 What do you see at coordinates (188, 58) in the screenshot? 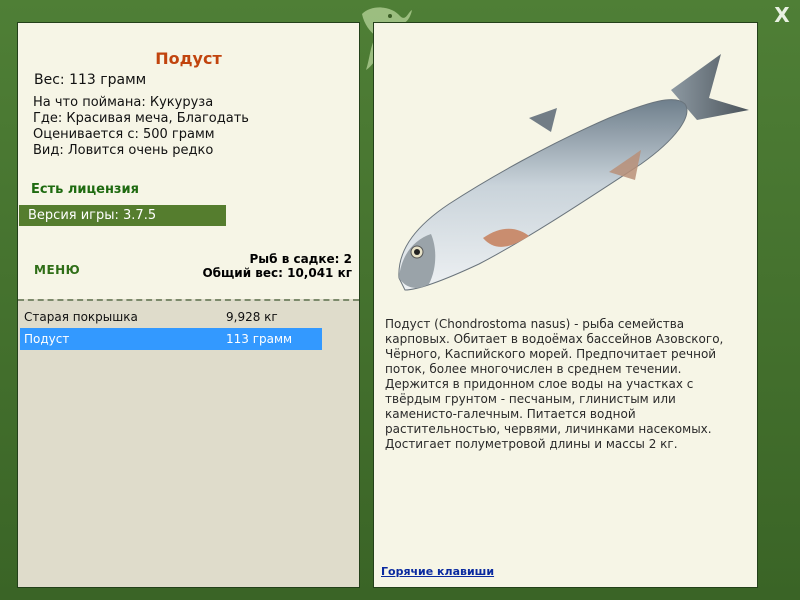
I see `fish-title: Подуст` at bounding box center [188, 58].